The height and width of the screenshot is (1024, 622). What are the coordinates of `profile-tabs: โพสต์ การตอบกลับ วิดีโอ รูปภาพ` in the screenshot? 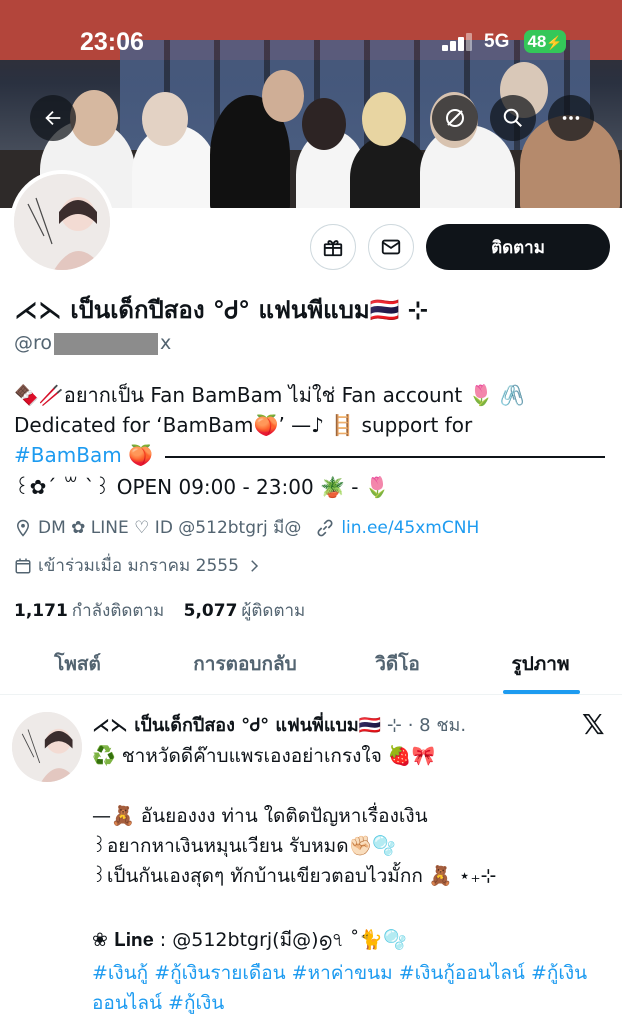 It's located at (311, 665).